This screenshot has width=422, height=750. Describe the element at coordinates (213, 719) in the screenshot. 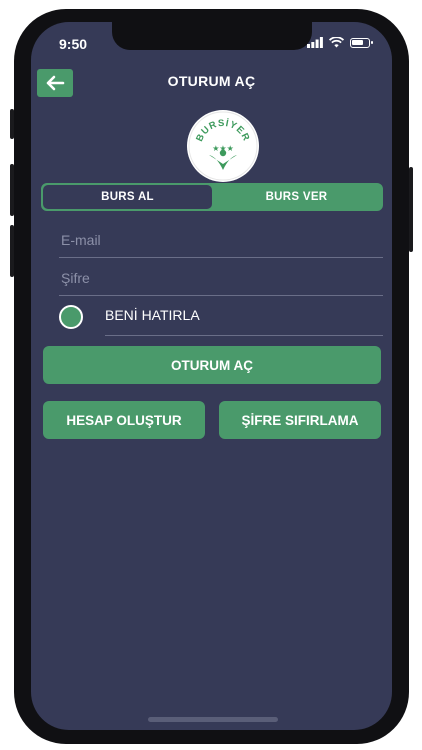

I see `home-indicator` at that location.